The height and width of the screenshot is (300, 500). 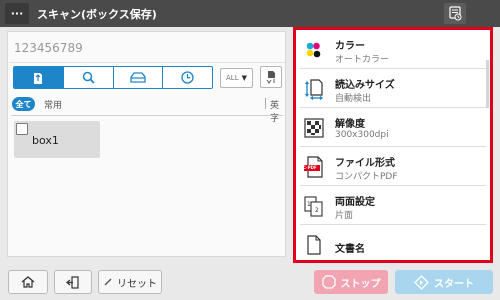 I want to click on logout-icon, so click(x=72, y=282).